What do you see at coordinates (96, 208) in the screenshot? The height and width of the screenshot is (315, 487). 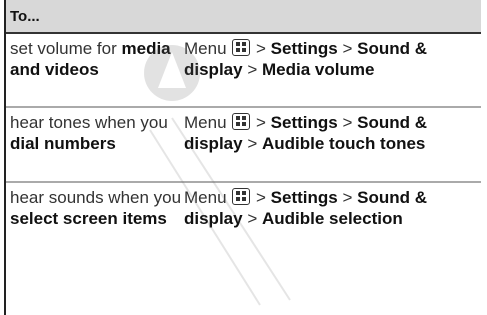 I see `to-cell: hear sounds when you select screen items` at bounding box center [96, 208].